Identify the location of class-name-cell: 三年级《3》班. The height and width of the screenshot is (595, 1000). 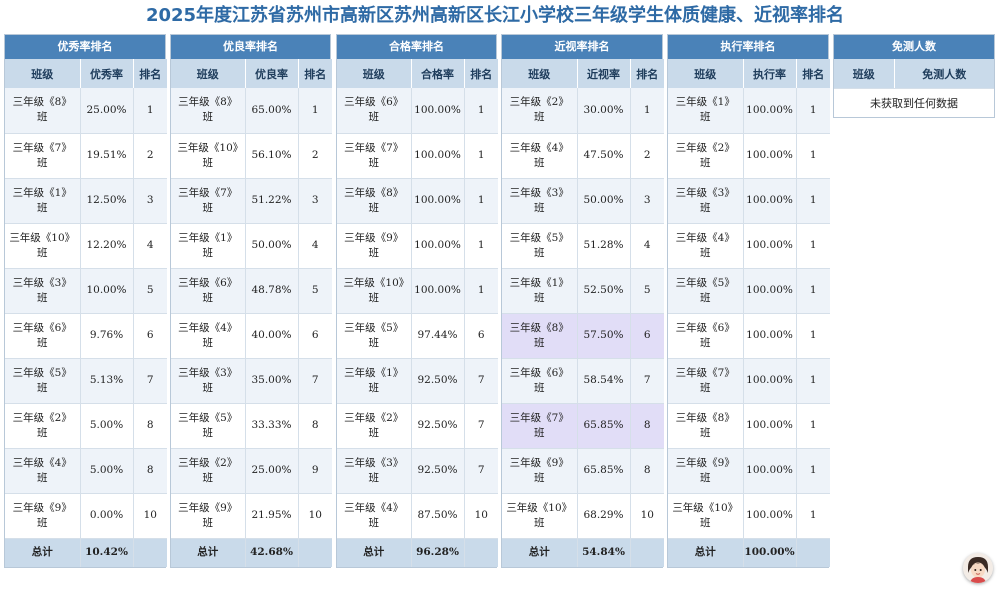
(43, 291).